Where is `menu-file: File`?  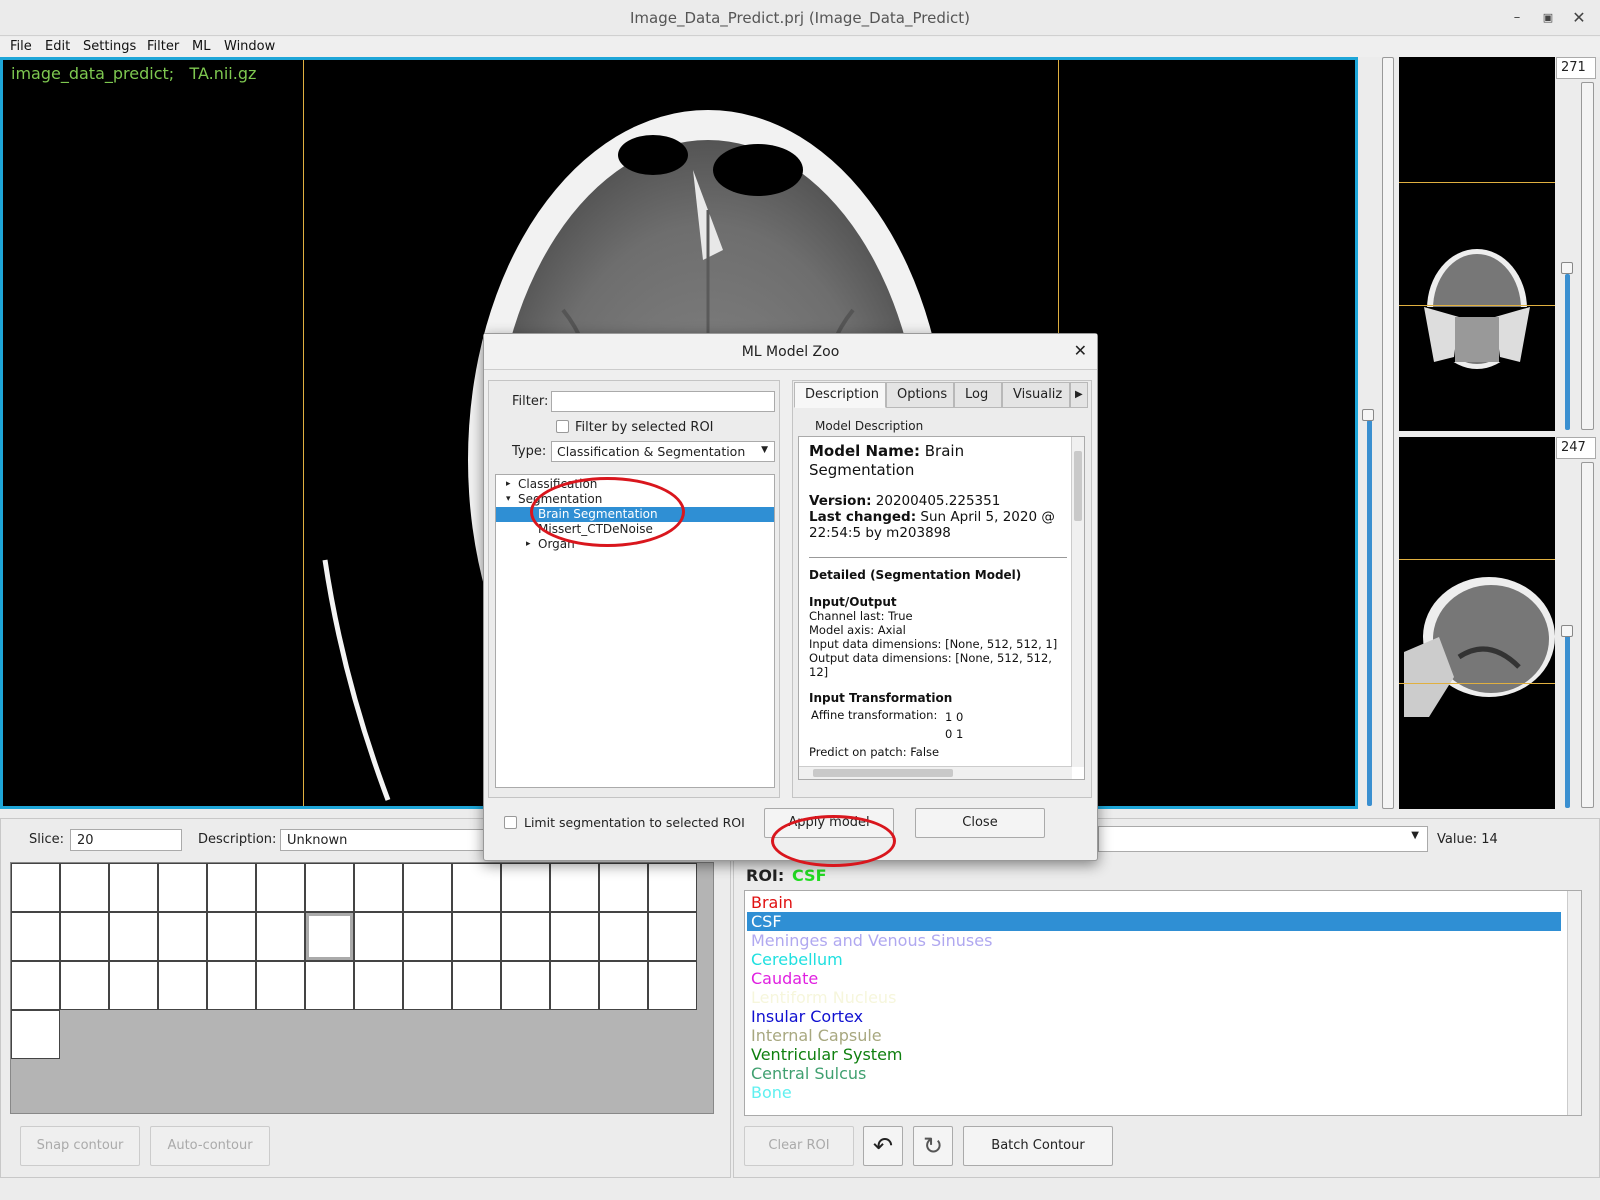
menu-file: File is located at coordinates (21, 46).